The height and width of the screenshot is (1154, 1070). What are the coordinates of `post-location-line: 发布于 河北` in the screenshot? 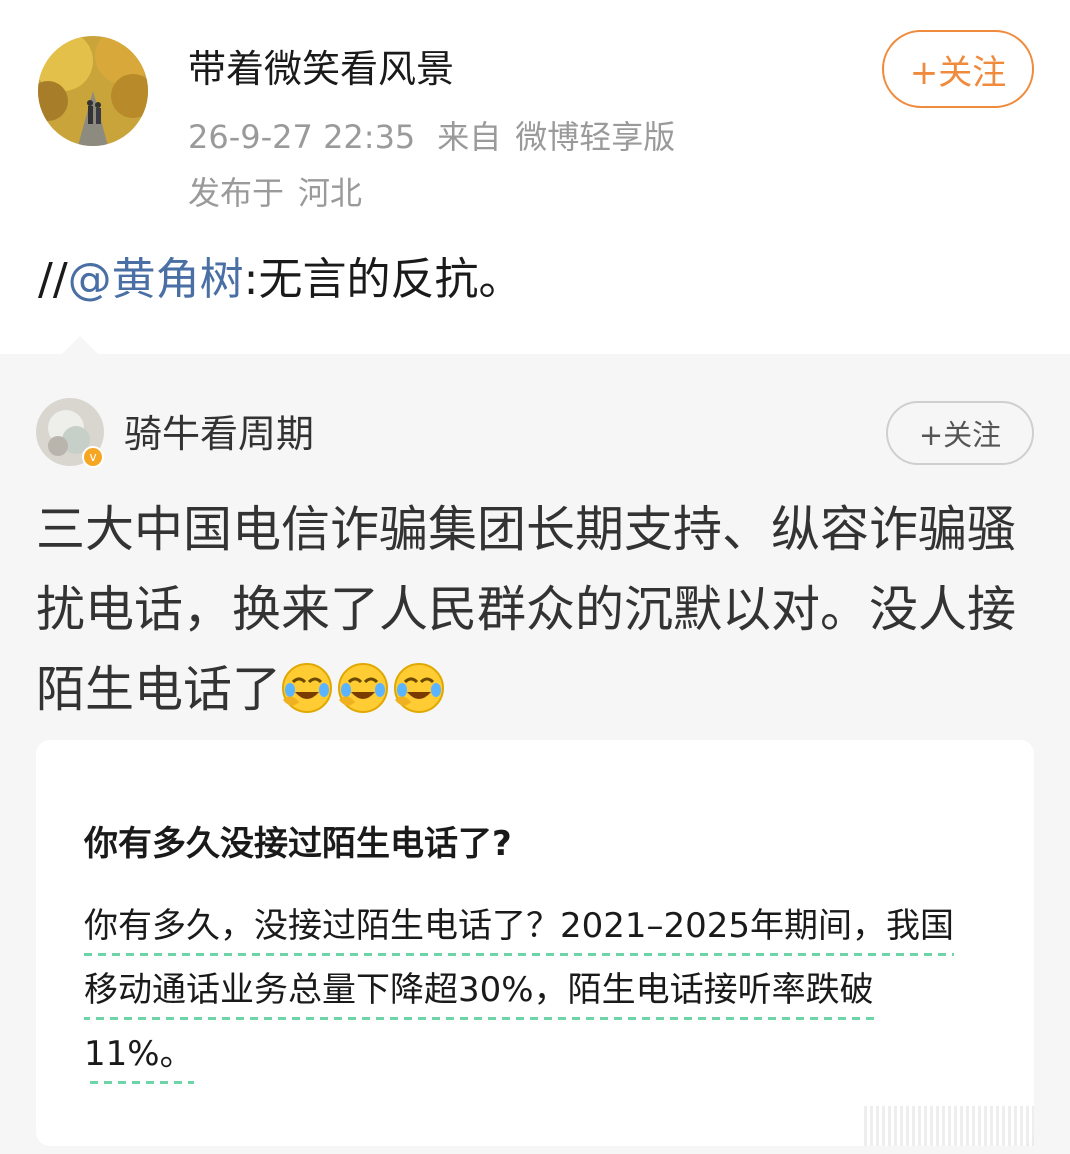 It's located at (282, 193).